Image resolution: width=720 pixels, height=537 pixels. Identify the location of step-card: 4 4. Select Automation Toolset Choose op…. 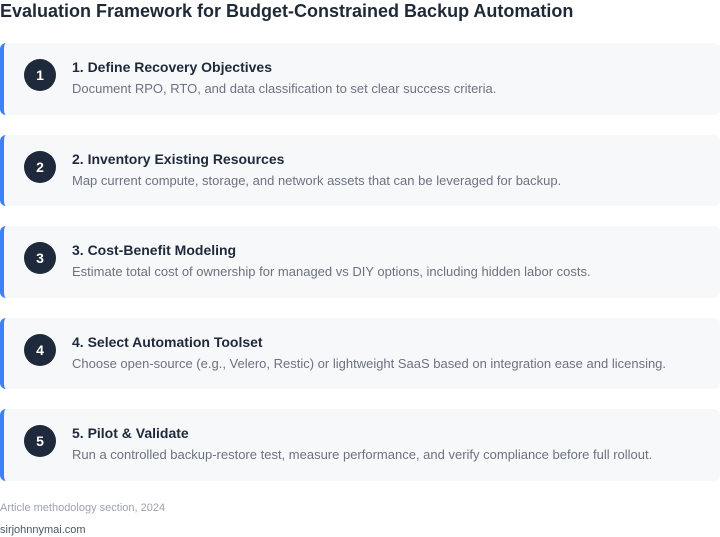
(360, 353).